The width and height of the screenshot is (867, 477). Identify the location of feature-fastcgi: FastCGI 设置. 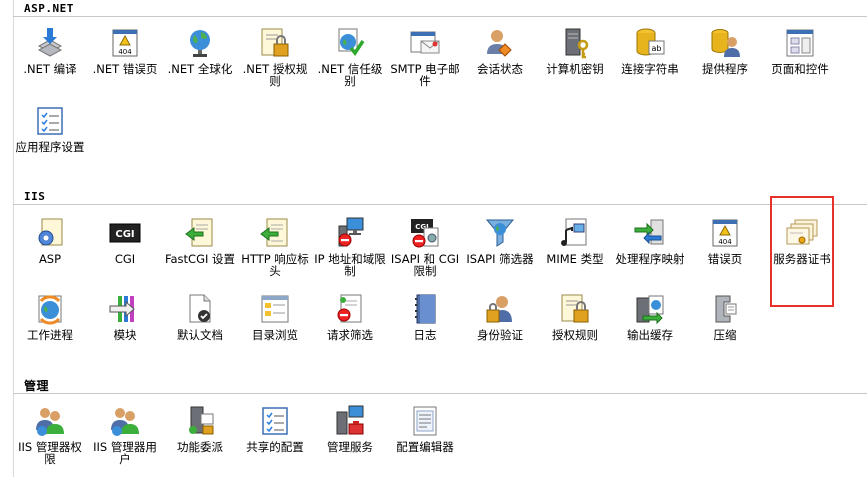
(200, 250).